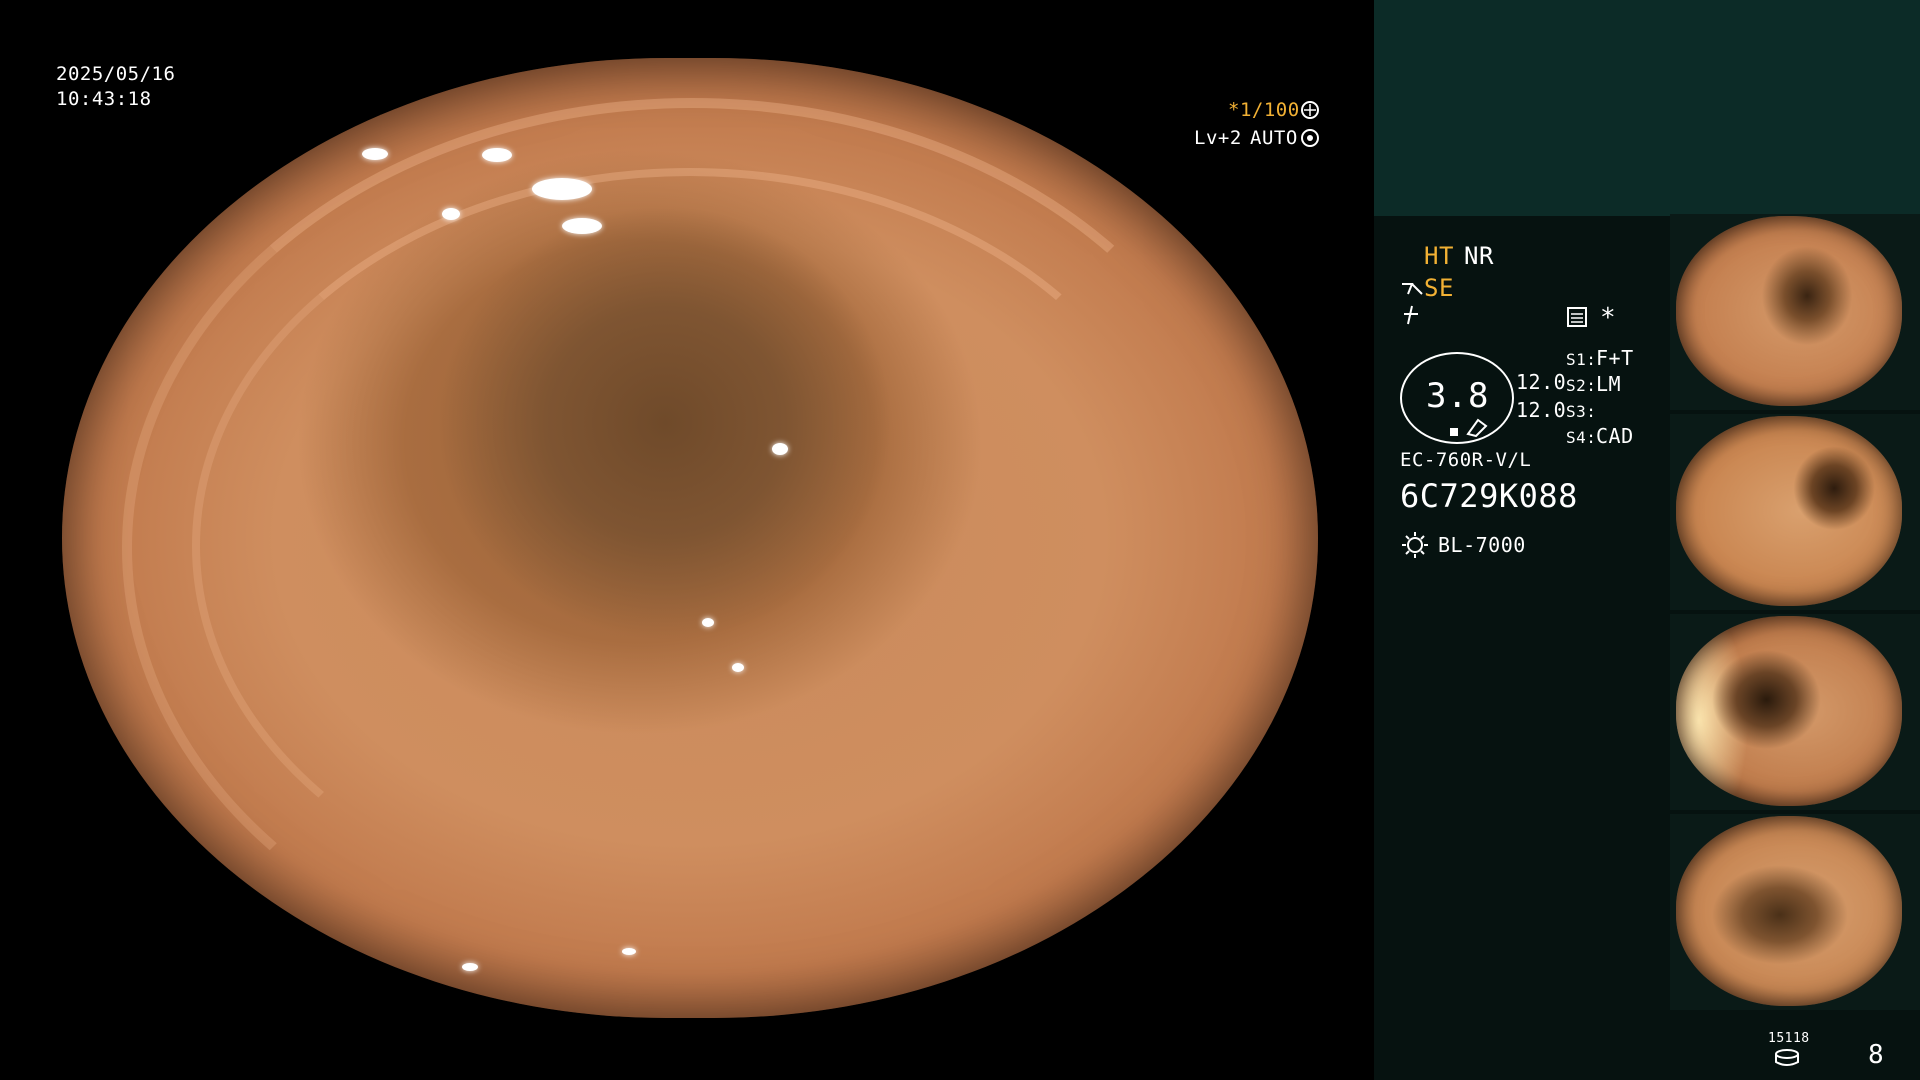 The height and width of the screenshot is (1080, 1920). Describe the element at coordinates (1411, 317) in the screenshot. I see `flash-icon` at that location.